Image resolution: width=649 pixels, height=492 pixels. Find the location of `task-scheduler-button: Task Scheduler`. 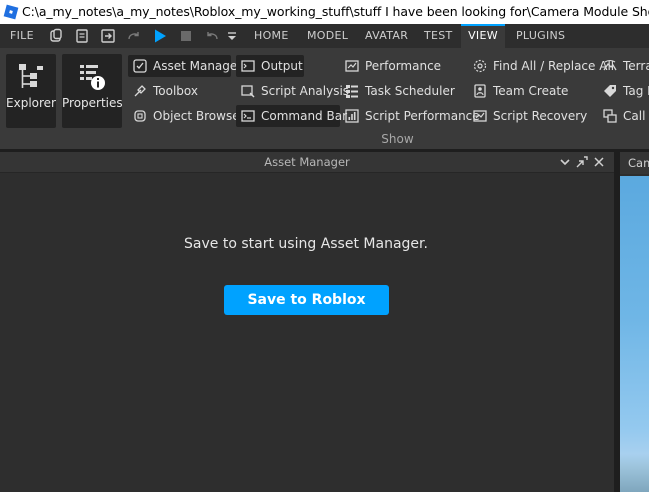

task-scheduler-button: Task Scheduler is located at coordinates (397, 91).